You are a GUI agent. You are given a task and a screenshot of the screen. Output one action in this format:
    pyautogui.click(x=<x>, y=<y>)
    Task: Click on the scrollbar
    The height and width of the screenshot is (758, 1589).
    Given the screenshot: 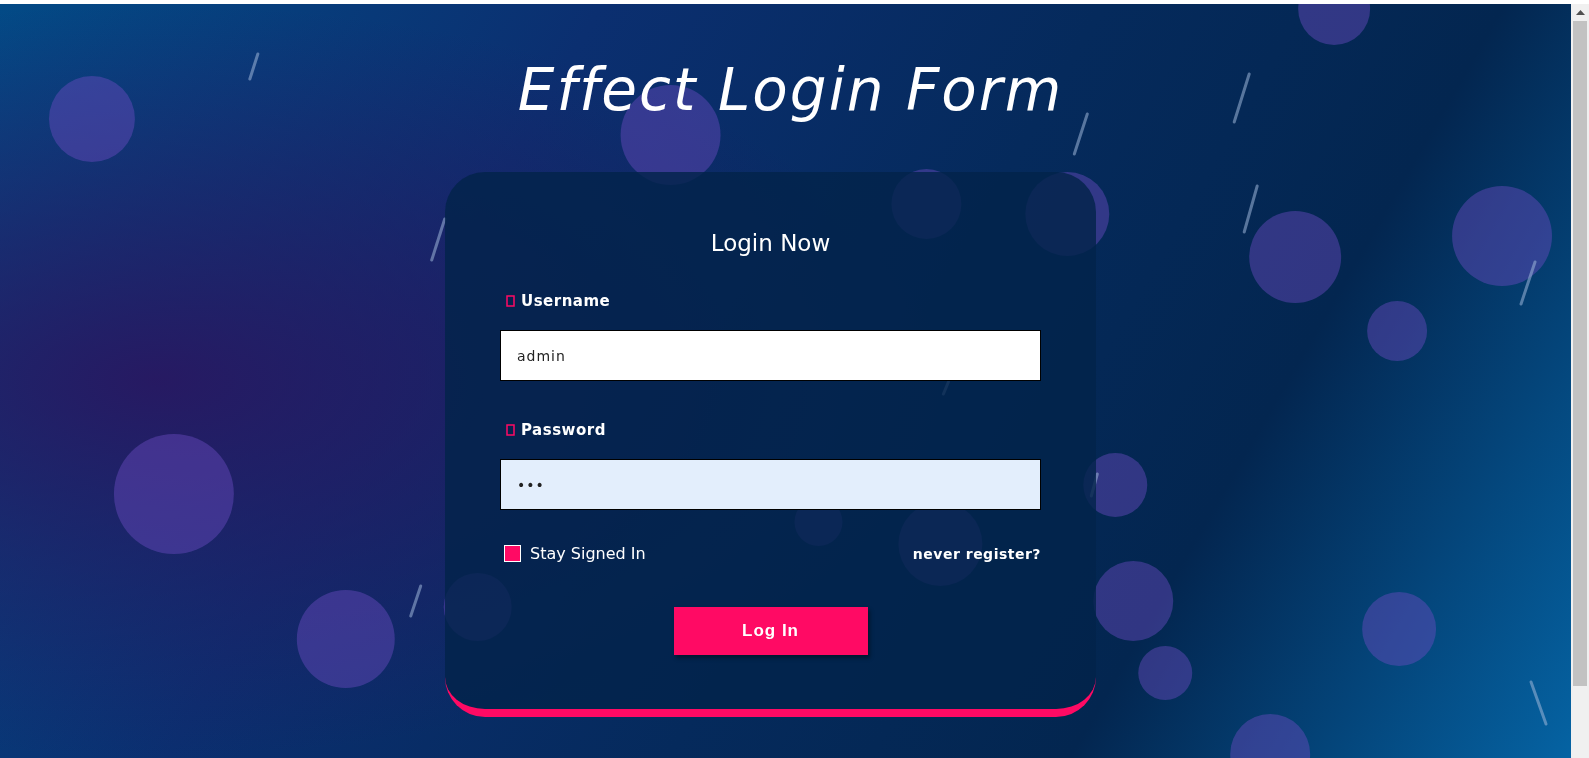 What is the action you would take?
    pyautogui.click(x=1580, y=381)
    